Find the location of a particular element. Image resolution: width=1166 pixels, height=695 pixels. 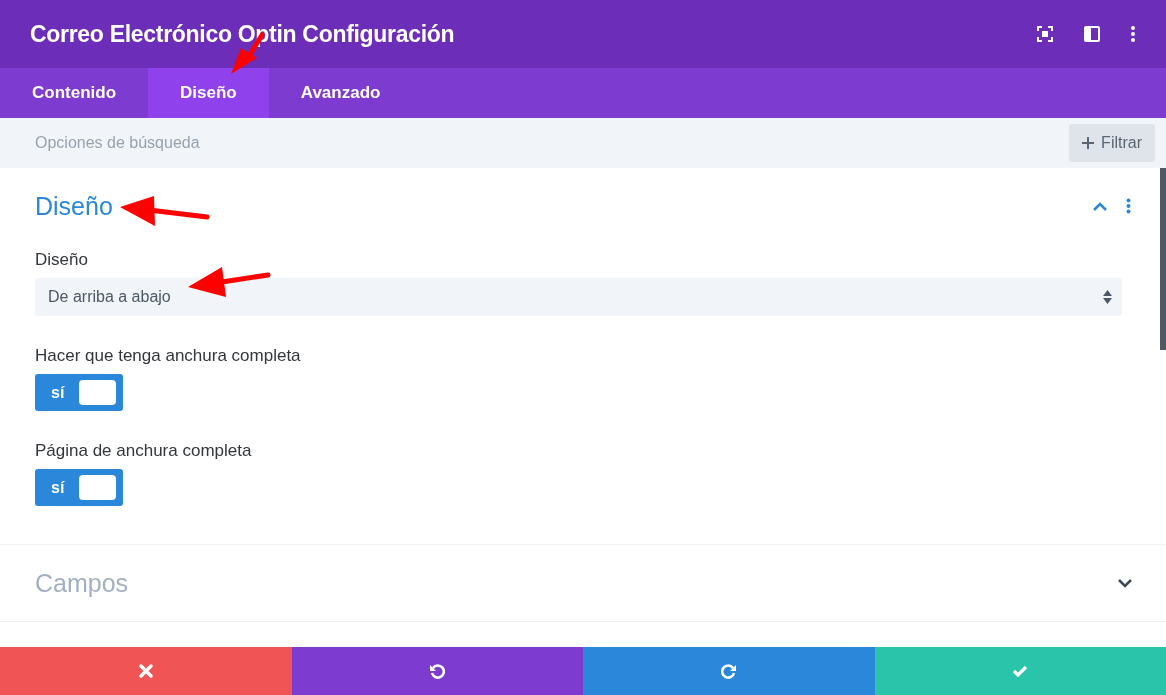

field-label: Hacer que tenga anchura completa is located at coordinates (168, 356).